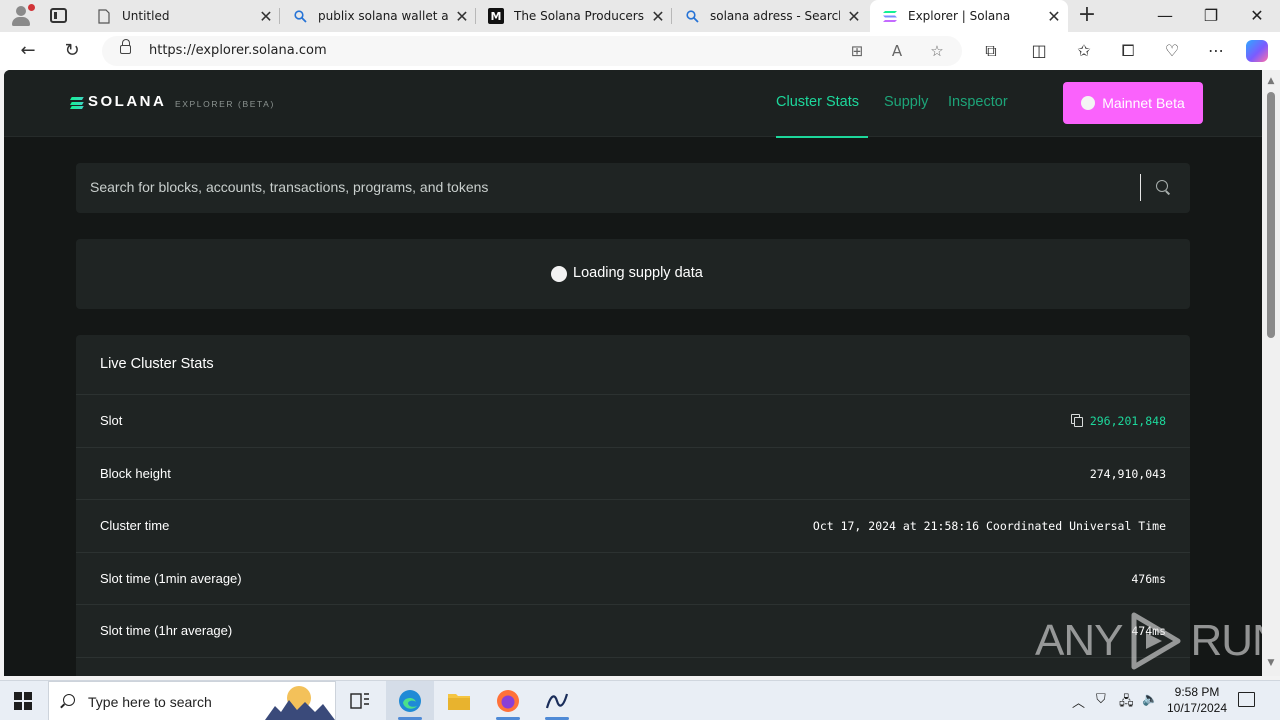 The height and width of the screenshot is (720, 1280). I want to click on browser-tab-explorer-solana: Explorer | Solana ✕, so click(969, 16).